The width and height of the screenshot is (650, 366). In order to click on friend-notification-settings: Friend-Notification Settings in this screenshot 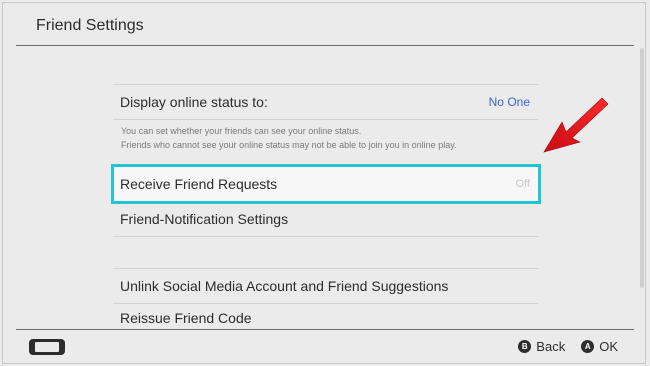, I will do `click(325, 219)`.